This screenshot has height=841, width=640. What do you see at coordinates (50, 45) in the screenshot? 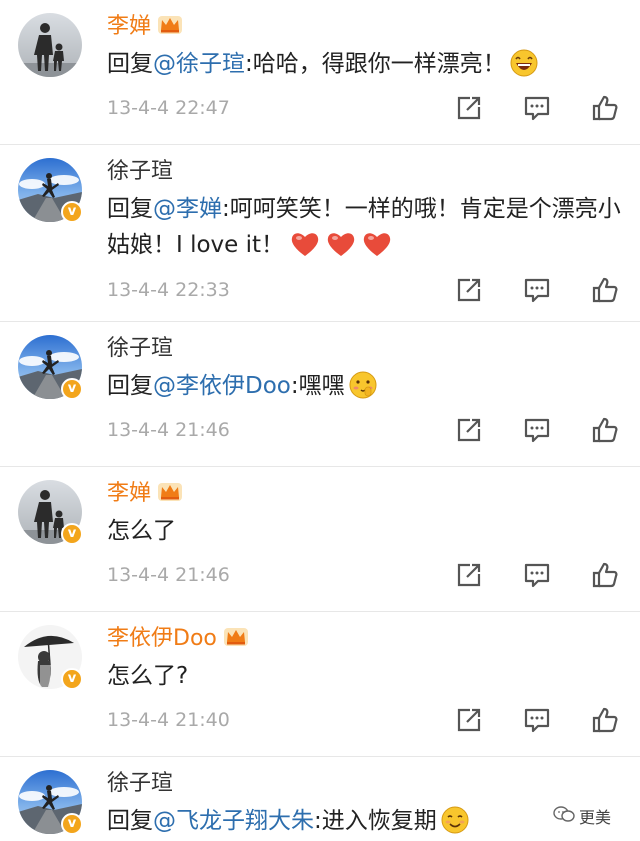
I see `avatar` at bounding box center [50, 45].